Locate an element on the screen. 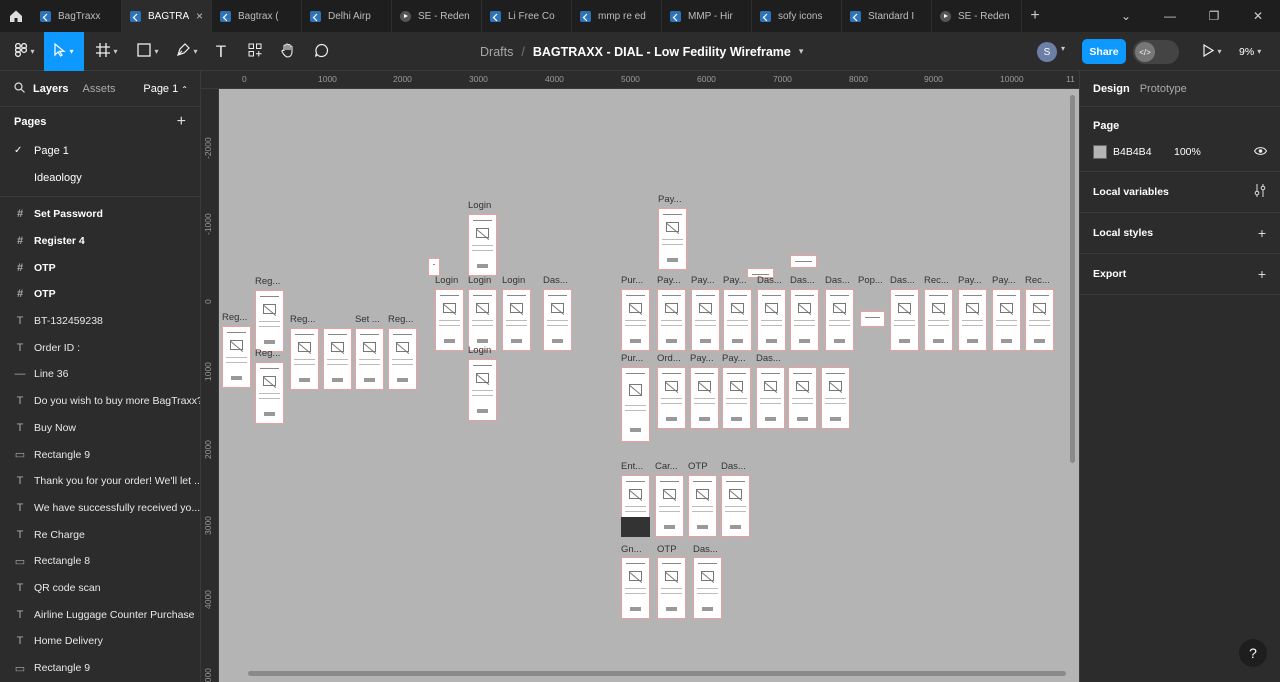 The image size is (1280, 682). layer-item: # OTP is located at coordinates (100, 294).